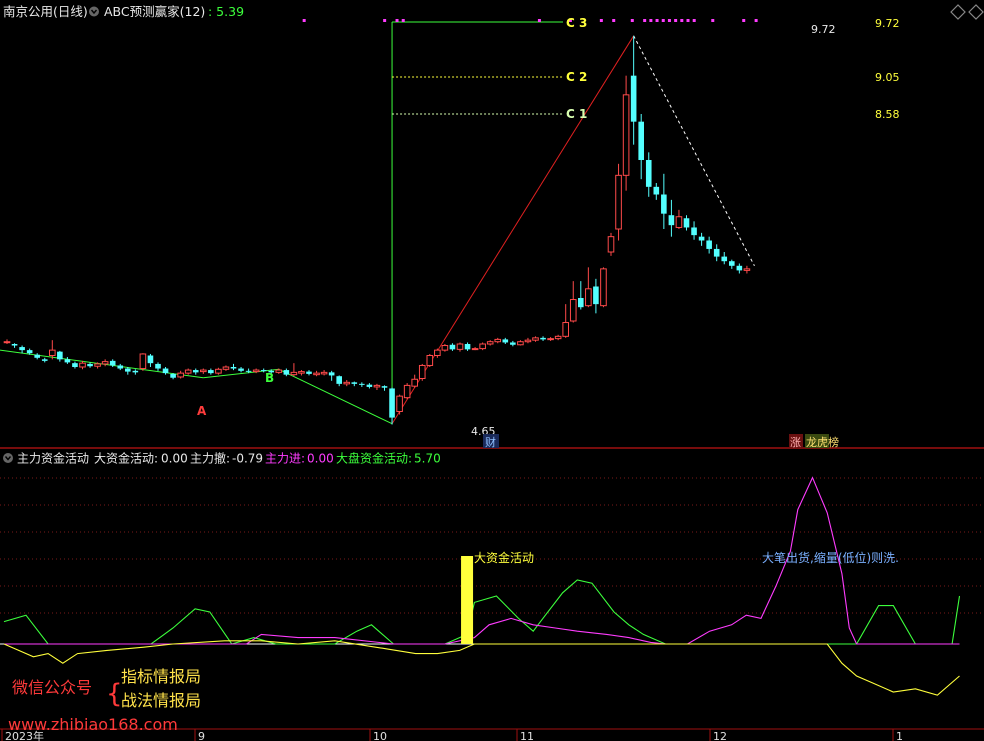 The height and width of the screenshot is (741, 984). Describe the element at coordinates (504, 557) in the screenshot. I see `big-fund-annotation: 大资金活动` at that location.